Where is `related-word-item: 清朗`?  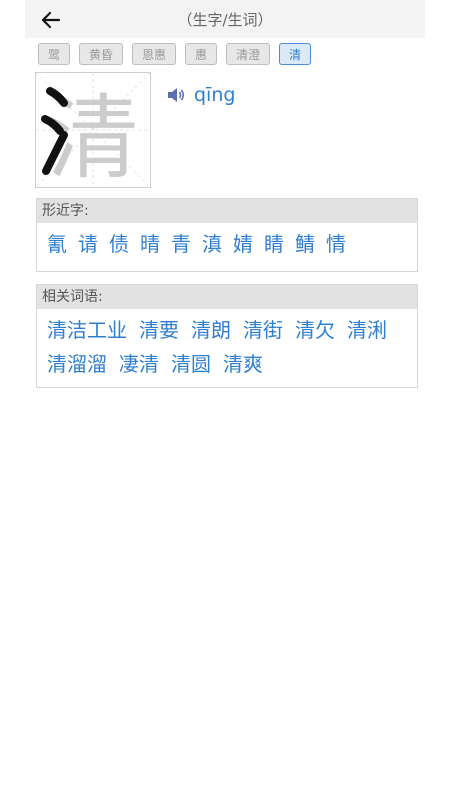 related-word-item: 清朗 is located at coordinates (211, 330).